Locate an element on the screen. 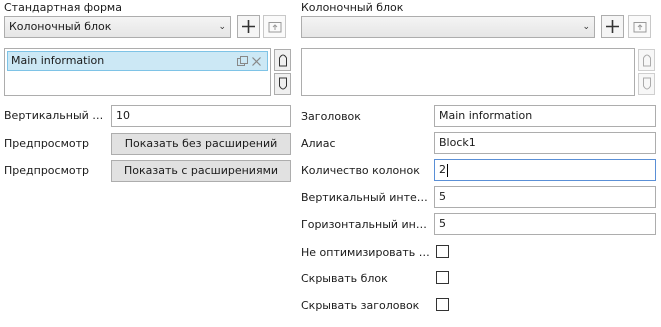 The width and height of the screenshot is (661, 327). standard-form-combo: Колоночный блок ⌄ is located at coordinates (117, 27).